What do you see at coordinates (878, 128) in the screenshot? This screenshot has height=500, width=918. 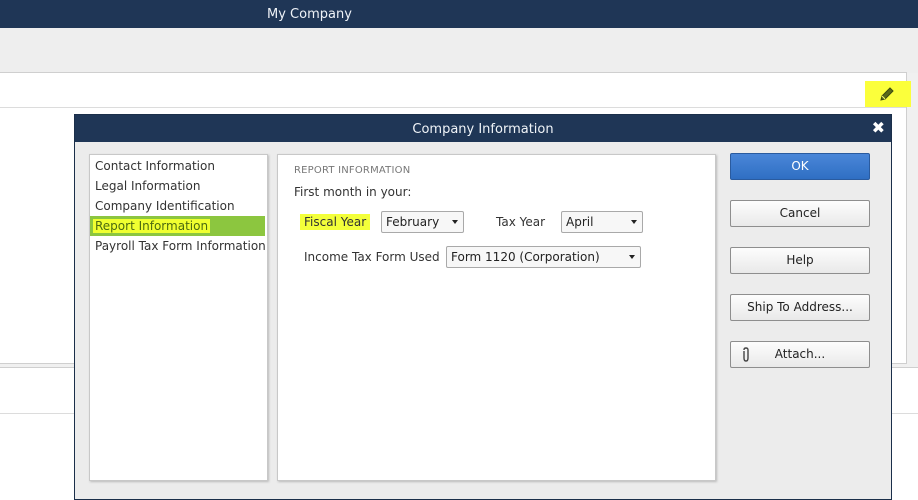 I see `close-icon: ✖` at bounding box center [878, 128].